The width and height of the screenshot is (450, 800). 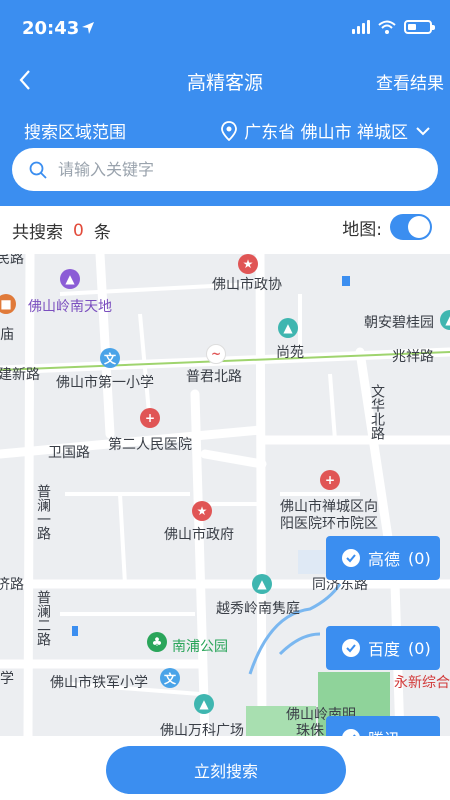 I want to click on result-count-prefix: 共搜索, so click(x=37, y=233).